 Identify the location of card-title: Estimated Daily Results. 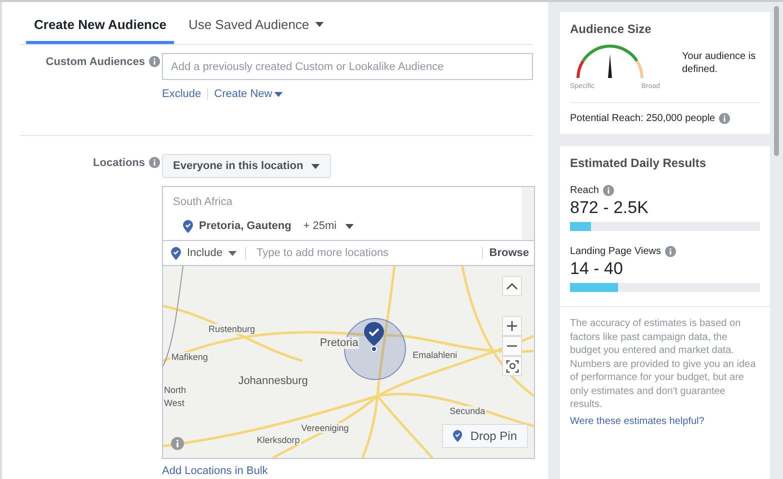
(638, 163).